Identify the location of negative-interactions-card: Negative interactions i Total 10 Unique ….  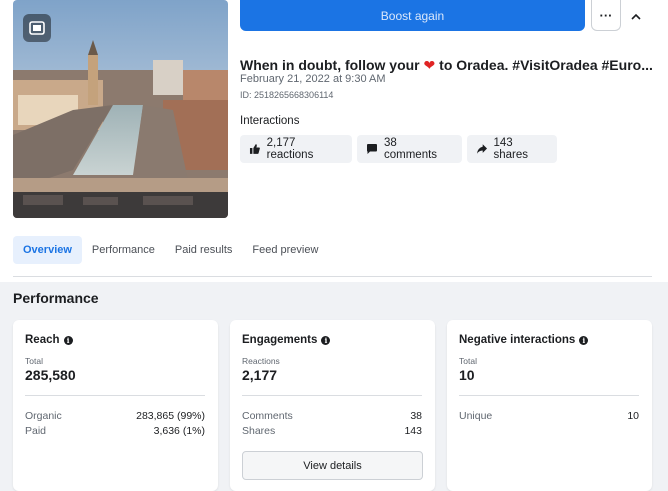
(549, 405).